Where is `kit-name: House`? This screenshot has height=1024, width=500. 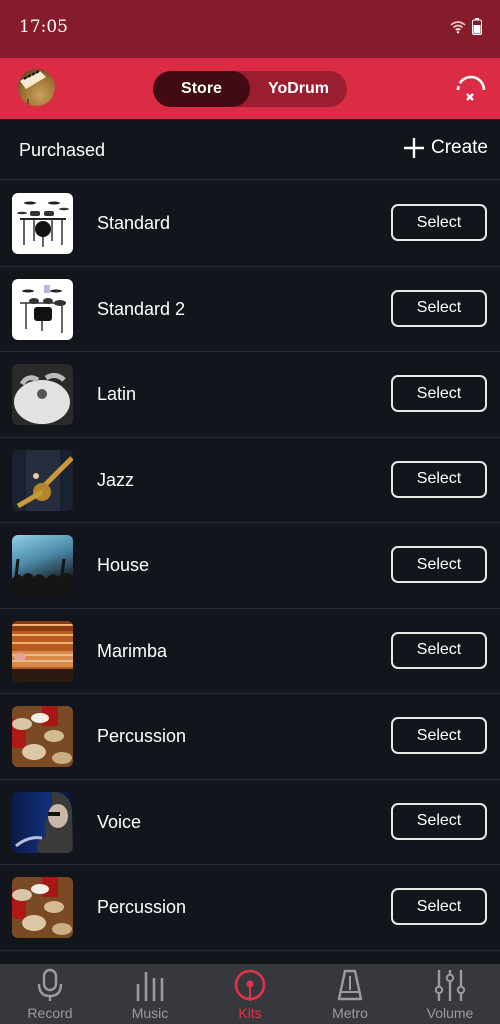
kit-name: House is located at coordinates (123, 565).